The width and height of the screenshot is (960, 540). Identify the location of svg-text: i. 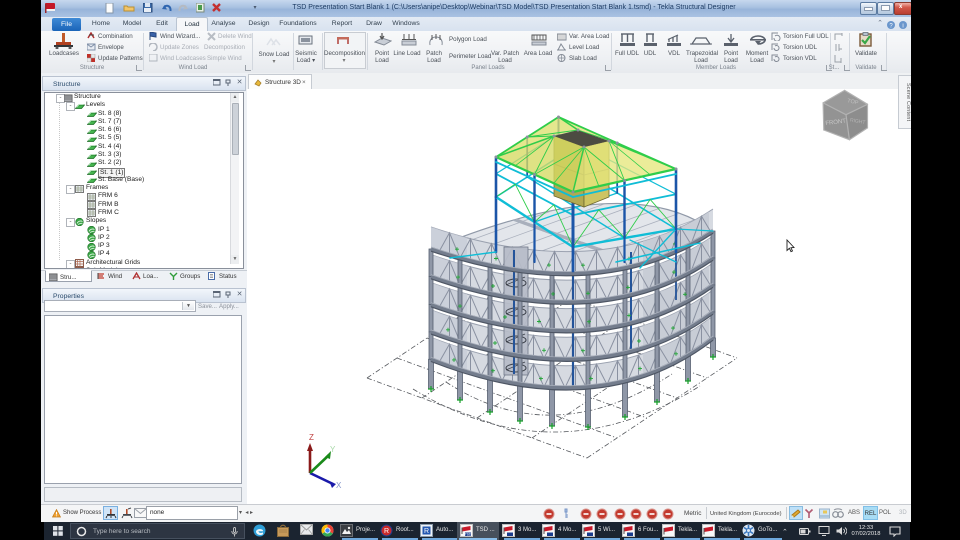
(902, 27).